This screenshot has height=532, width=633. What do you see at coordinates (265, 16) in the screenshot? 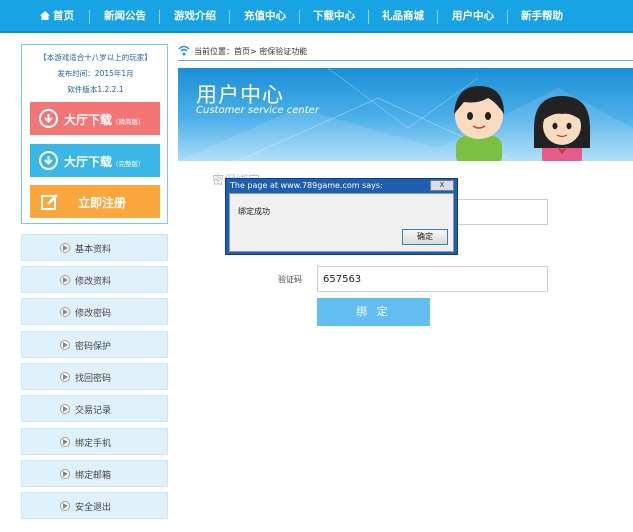
I see `nav-recharge: 充值中心` at bounding box center [265, 16].